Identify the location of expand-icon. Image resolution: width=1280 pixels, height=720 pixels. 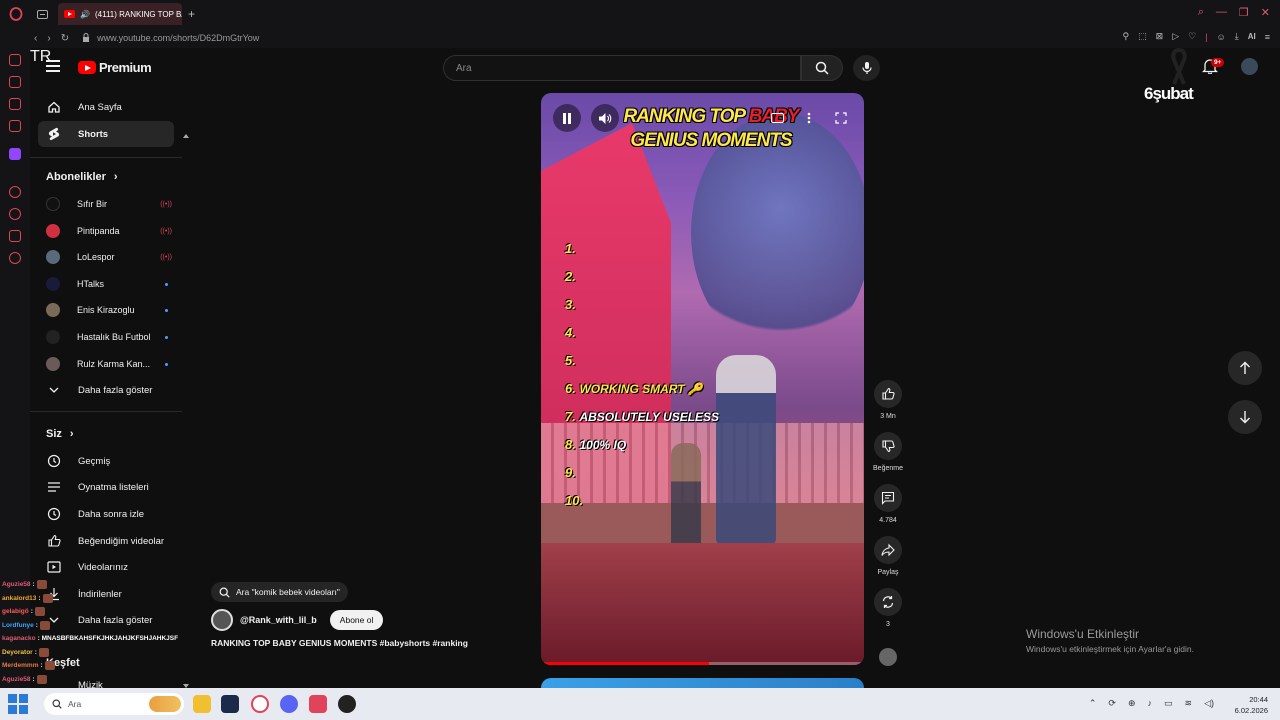
(841, 118).